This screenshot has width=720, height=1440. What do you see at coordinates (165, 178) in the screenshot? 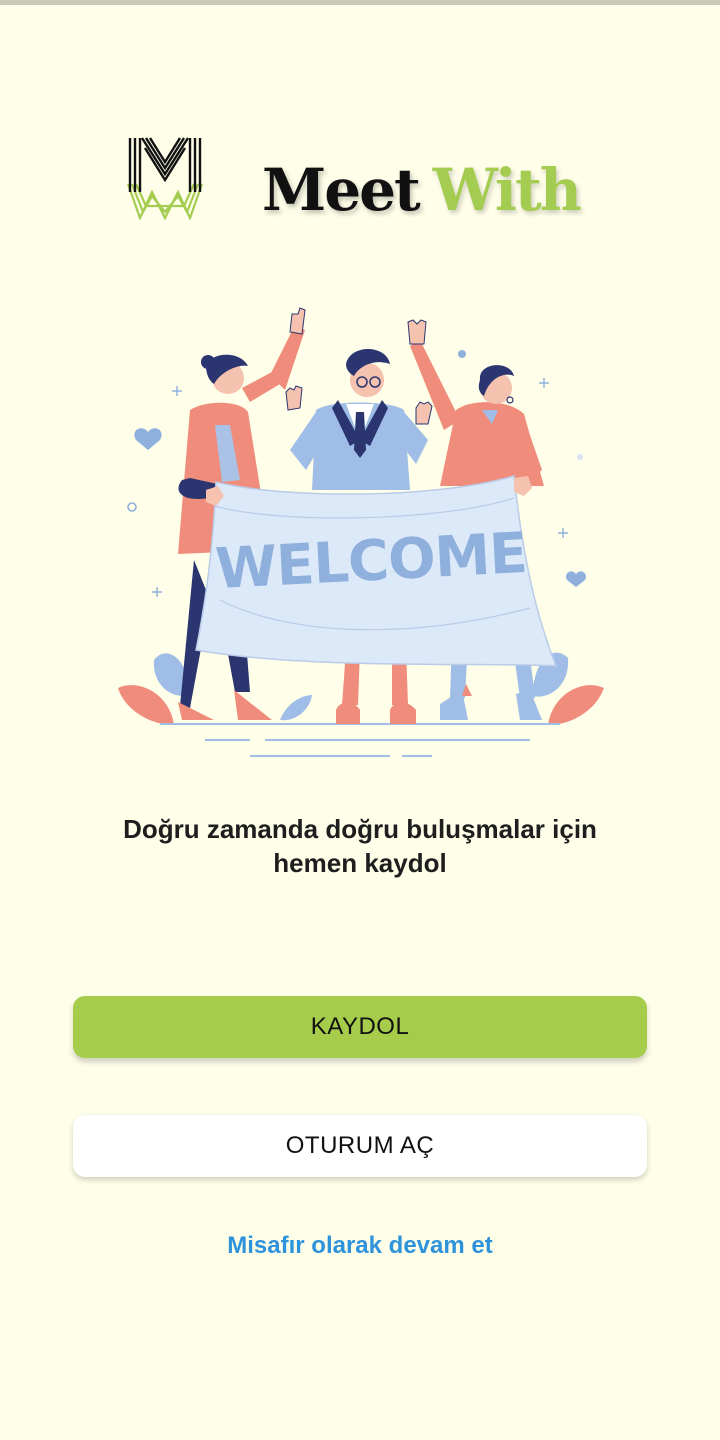
I see `meetwith-logo-icon` at bounding box center [165, 178].